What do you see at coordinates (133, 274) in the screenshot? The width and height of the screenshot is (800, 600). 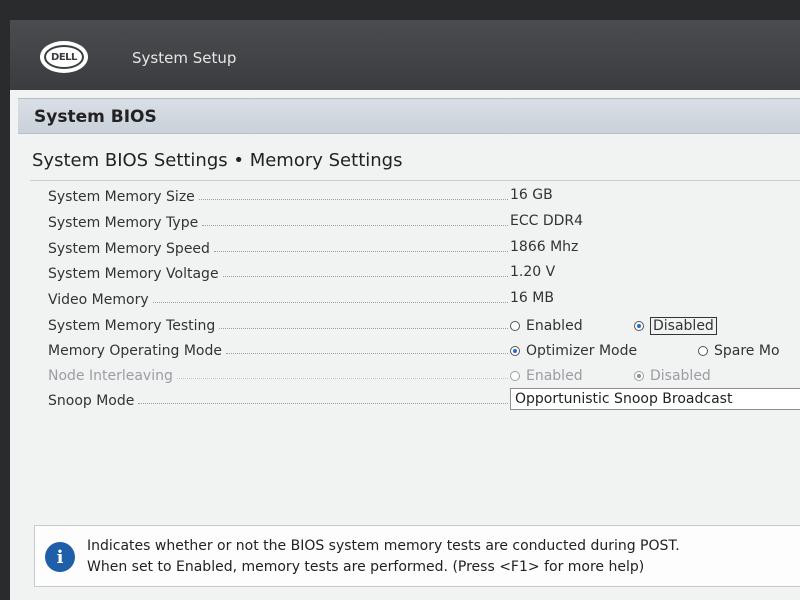 I see `setting-label: System Memory Voltage` at bounding box center [133, 274].